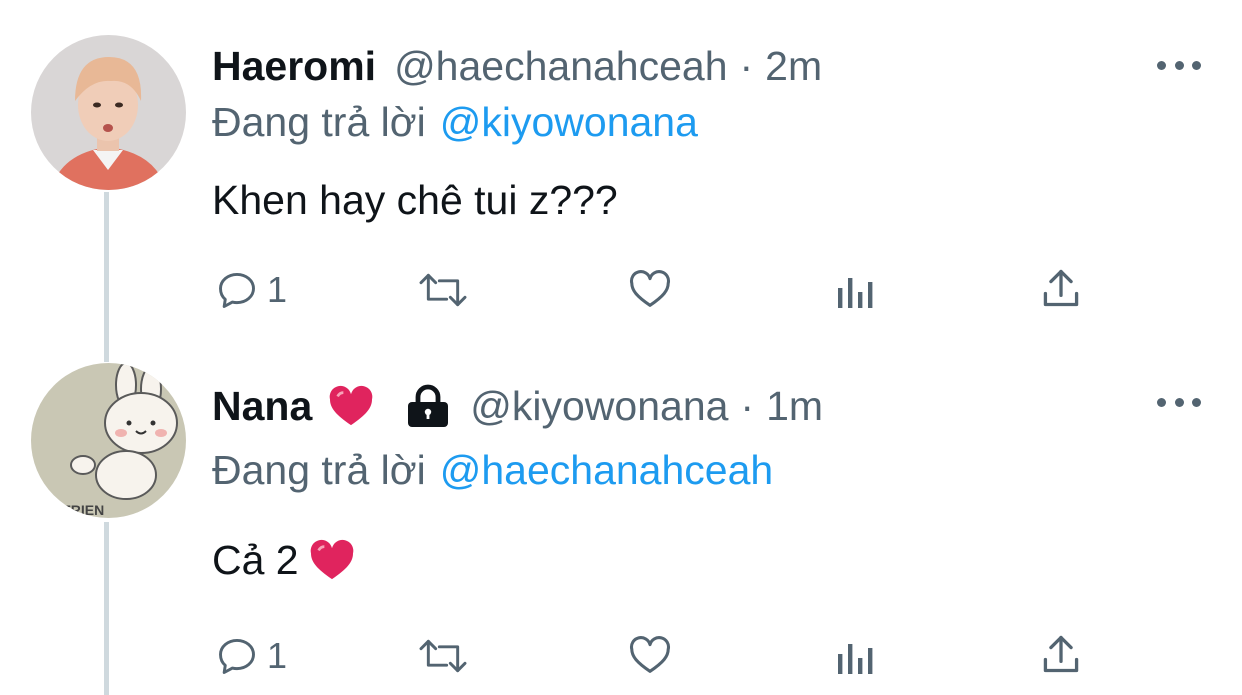 This screenshot has height=695, width=1242. I want to click on username: @kiyowonana, so click(599, 406).